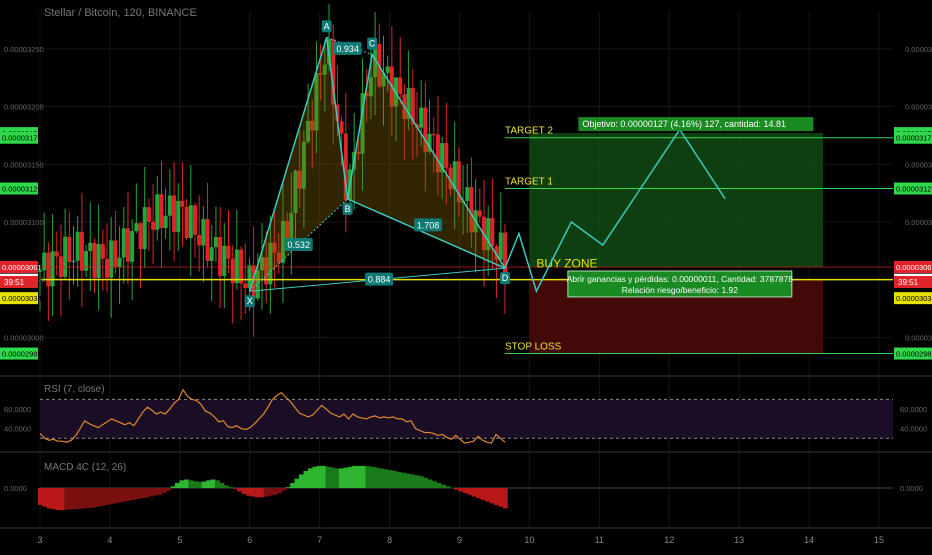  Describe the element at coordinates (379, 280) in the screenshot. I see `ratio-label: 0.884` at that location.